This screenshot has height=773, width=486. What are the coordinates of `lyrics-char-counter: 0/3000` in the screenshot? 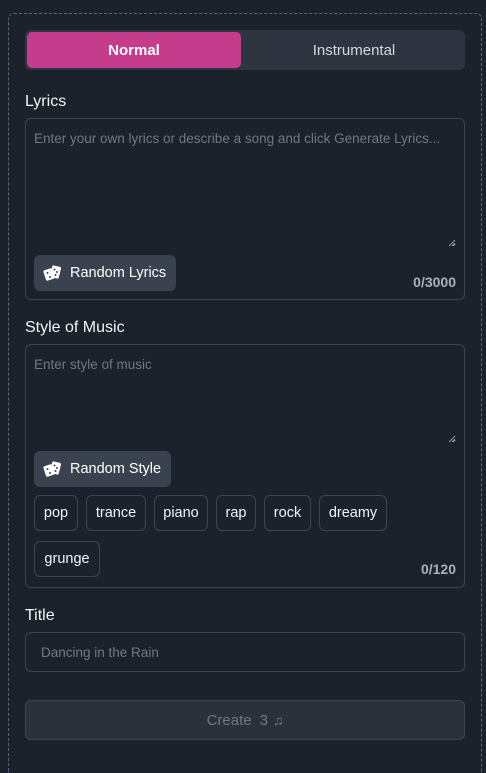 It's located at (434, 282).